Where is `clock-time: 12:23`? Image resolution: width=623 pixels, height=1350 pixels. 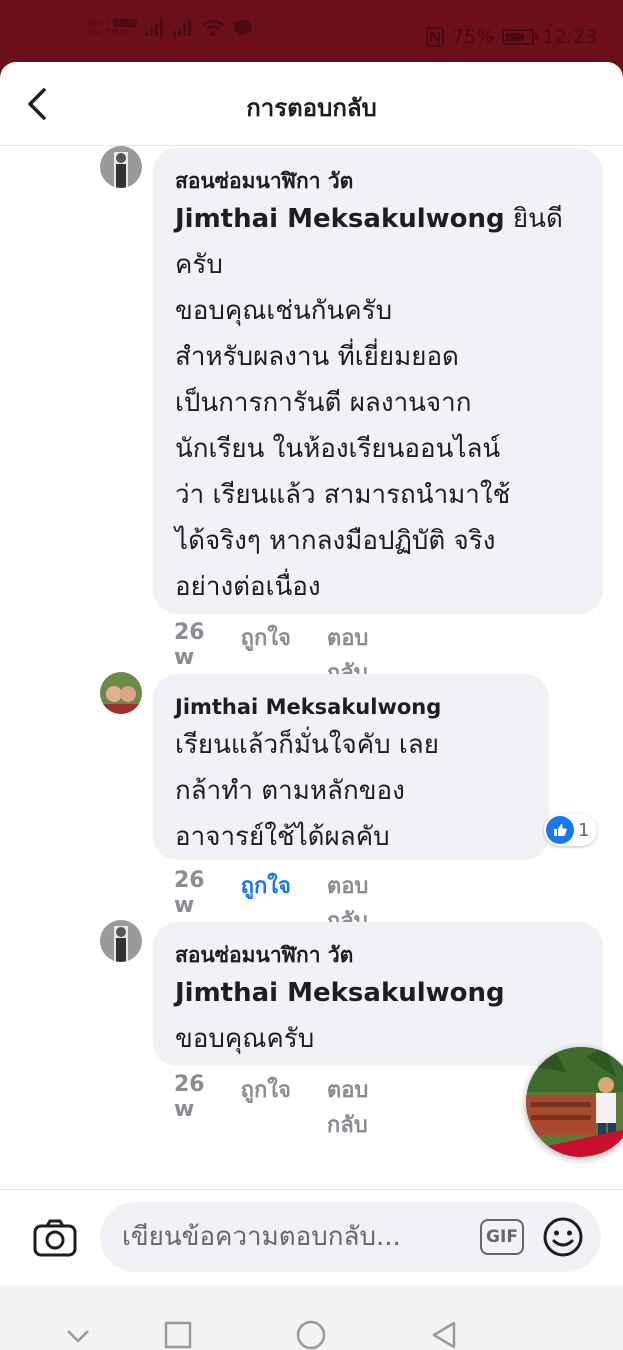
clock-time: 12:23 is located at coordinates (569, 37).